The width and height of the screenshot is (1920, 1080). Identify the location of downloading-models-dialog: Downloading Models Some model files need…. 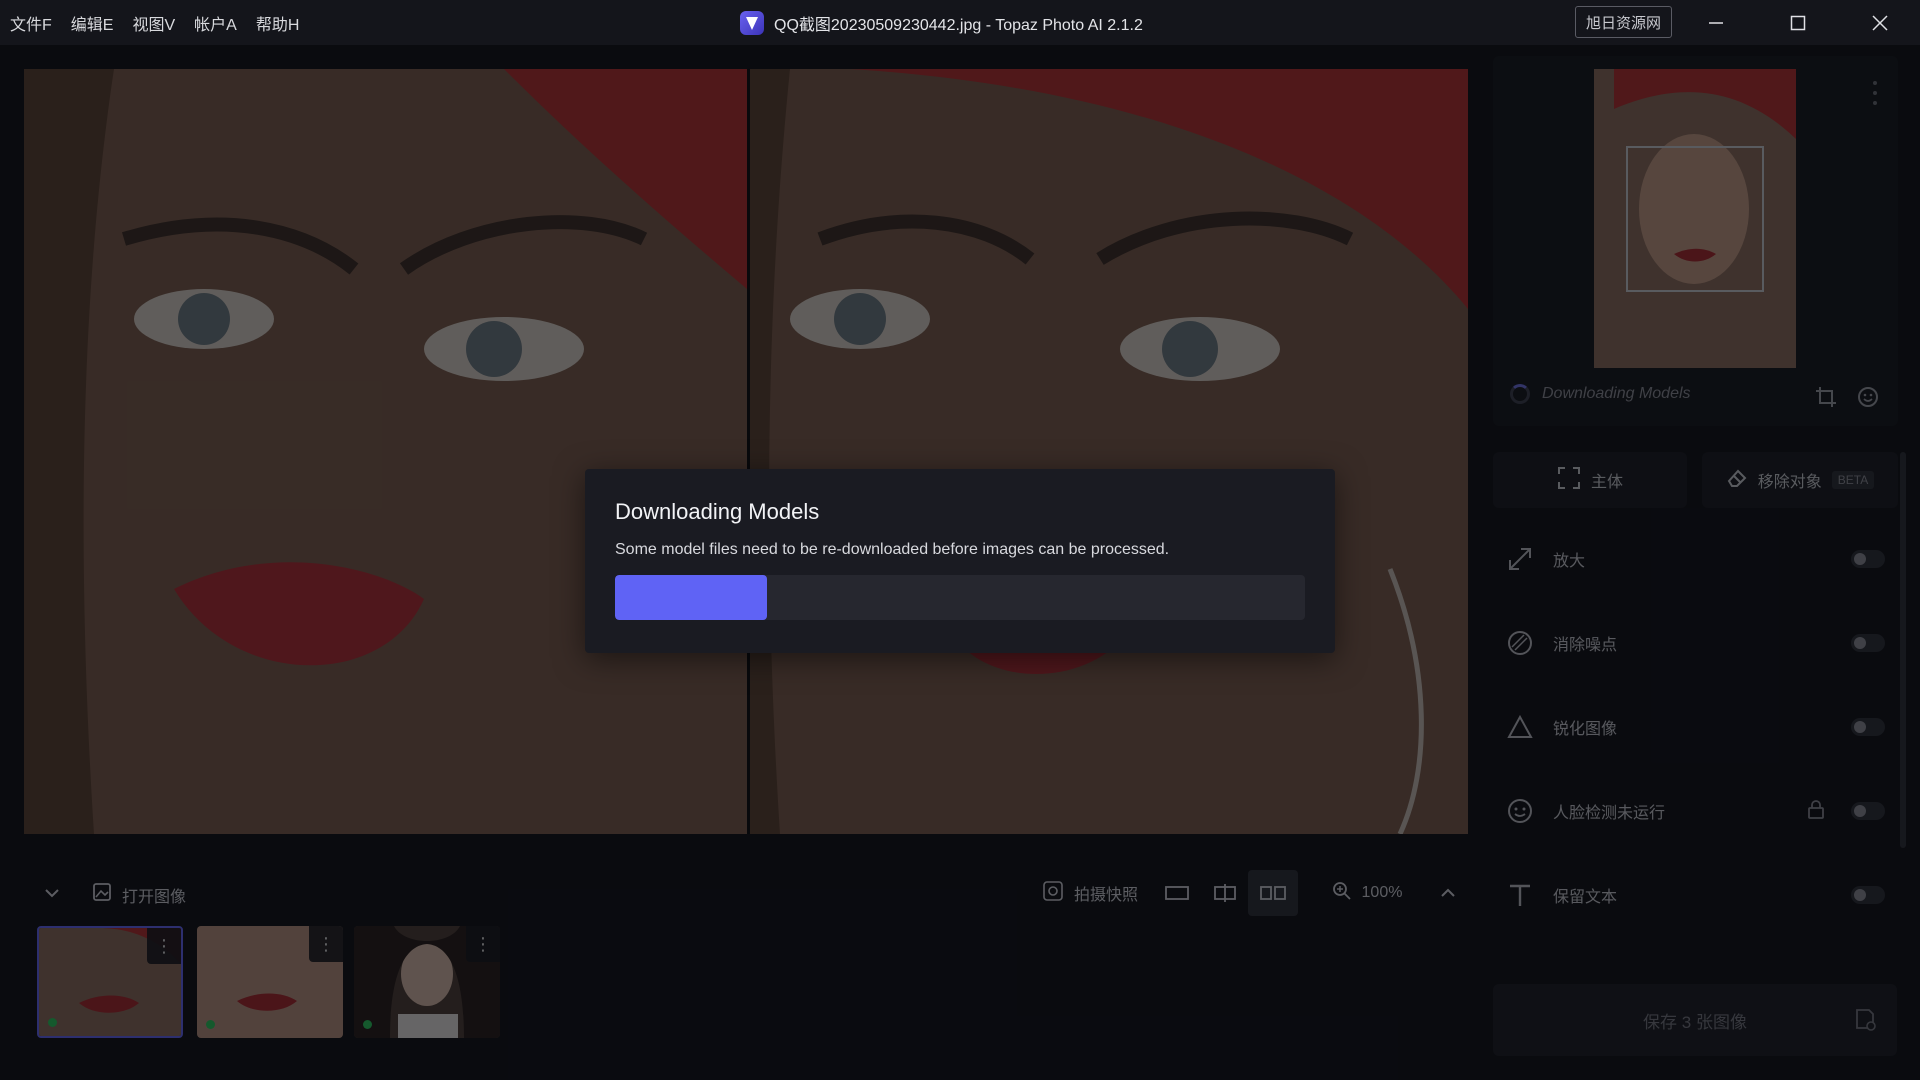
(960, 561).